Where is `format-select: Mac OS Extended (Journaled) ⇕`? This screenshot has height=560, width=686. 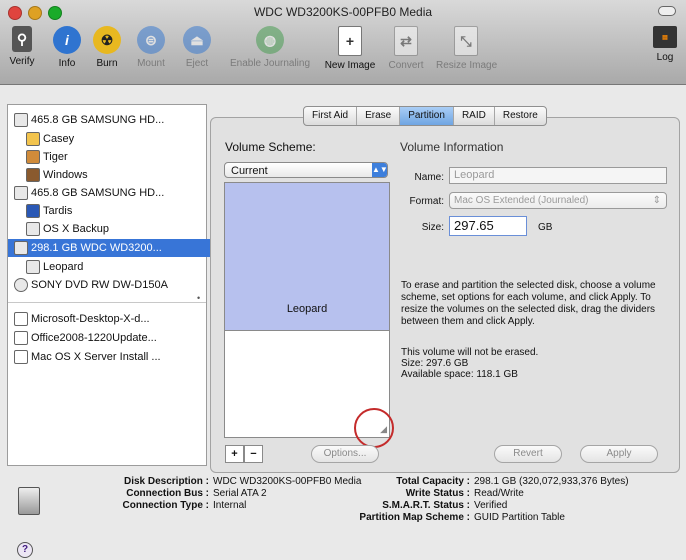
format-select: Mac OS Extended (Journaled) ⇕ is located at coordinates (558, 200).